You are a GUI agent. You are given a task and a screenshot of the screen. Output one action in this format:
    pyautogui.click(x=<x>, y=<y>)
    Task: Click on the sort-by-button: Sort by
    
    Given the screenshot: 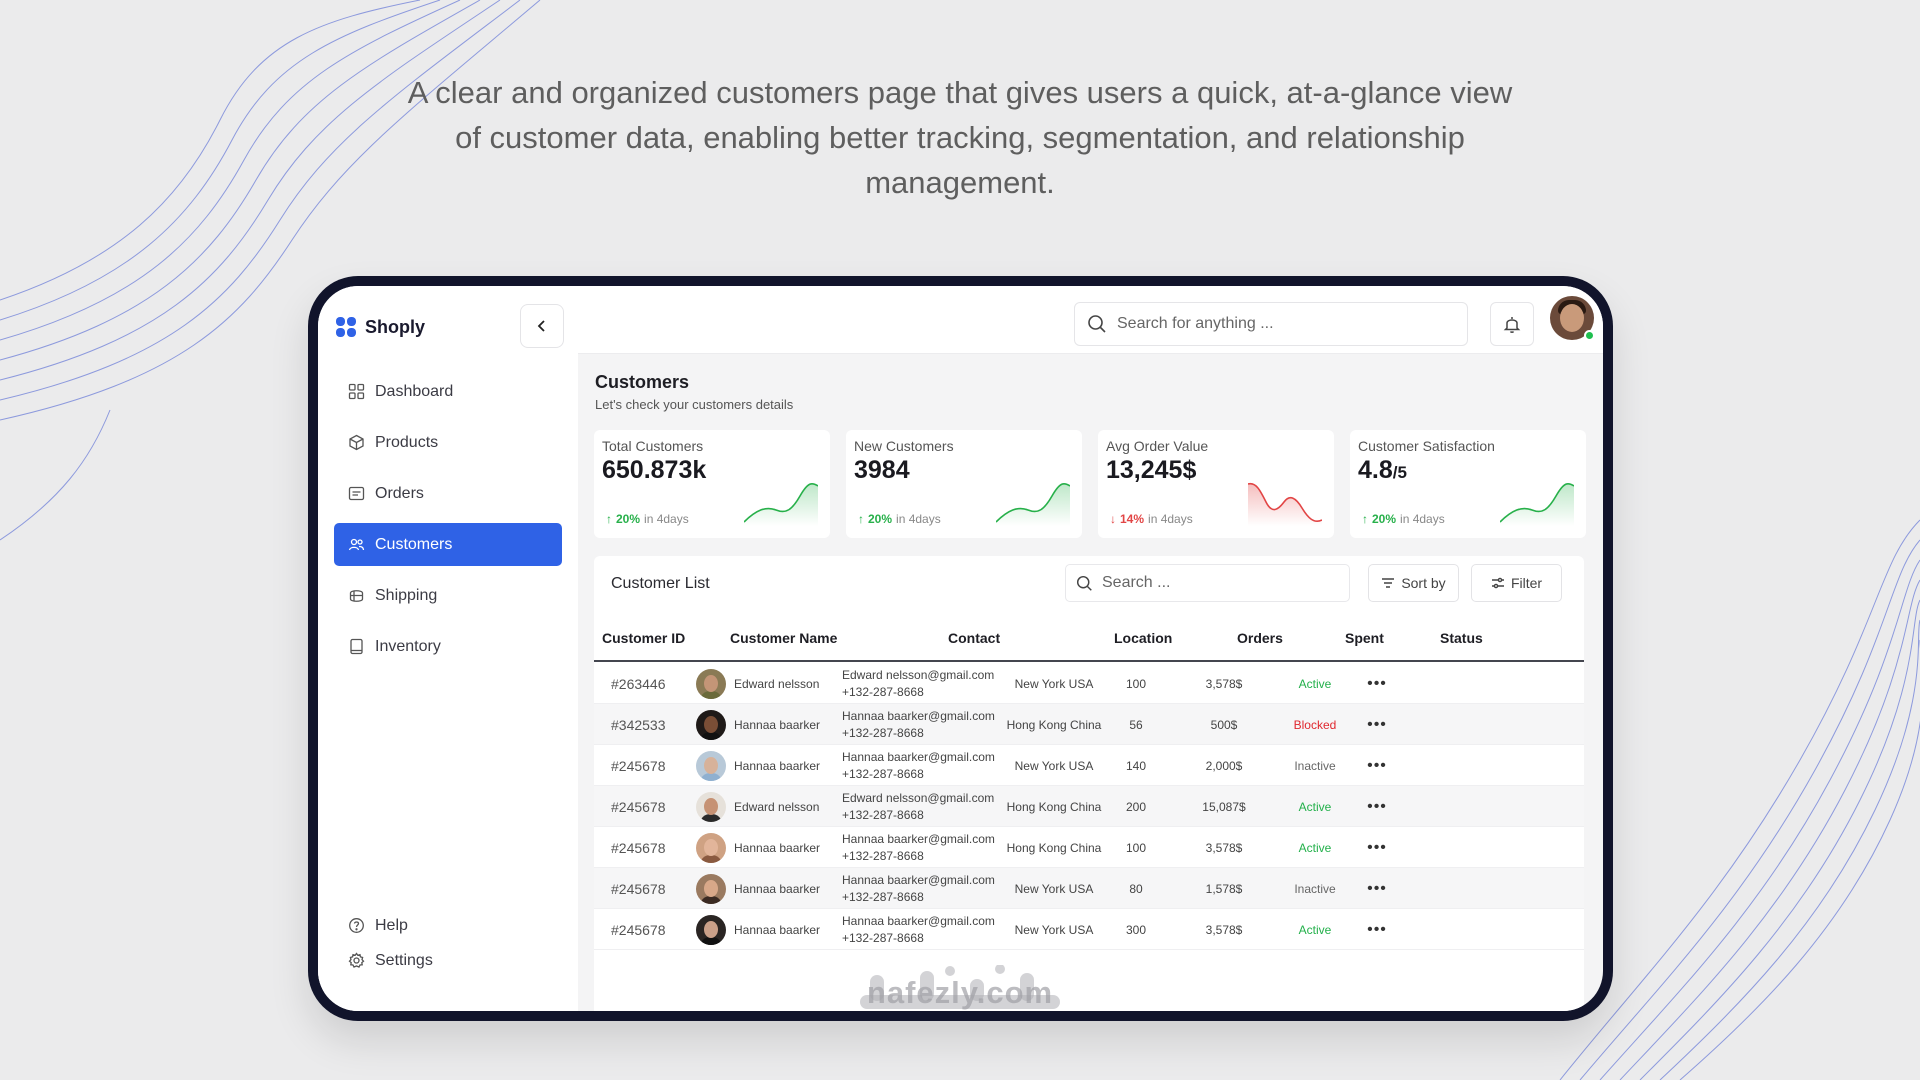 What is the action you would take?
    pyautogui.click(x=1413, y=583)
    